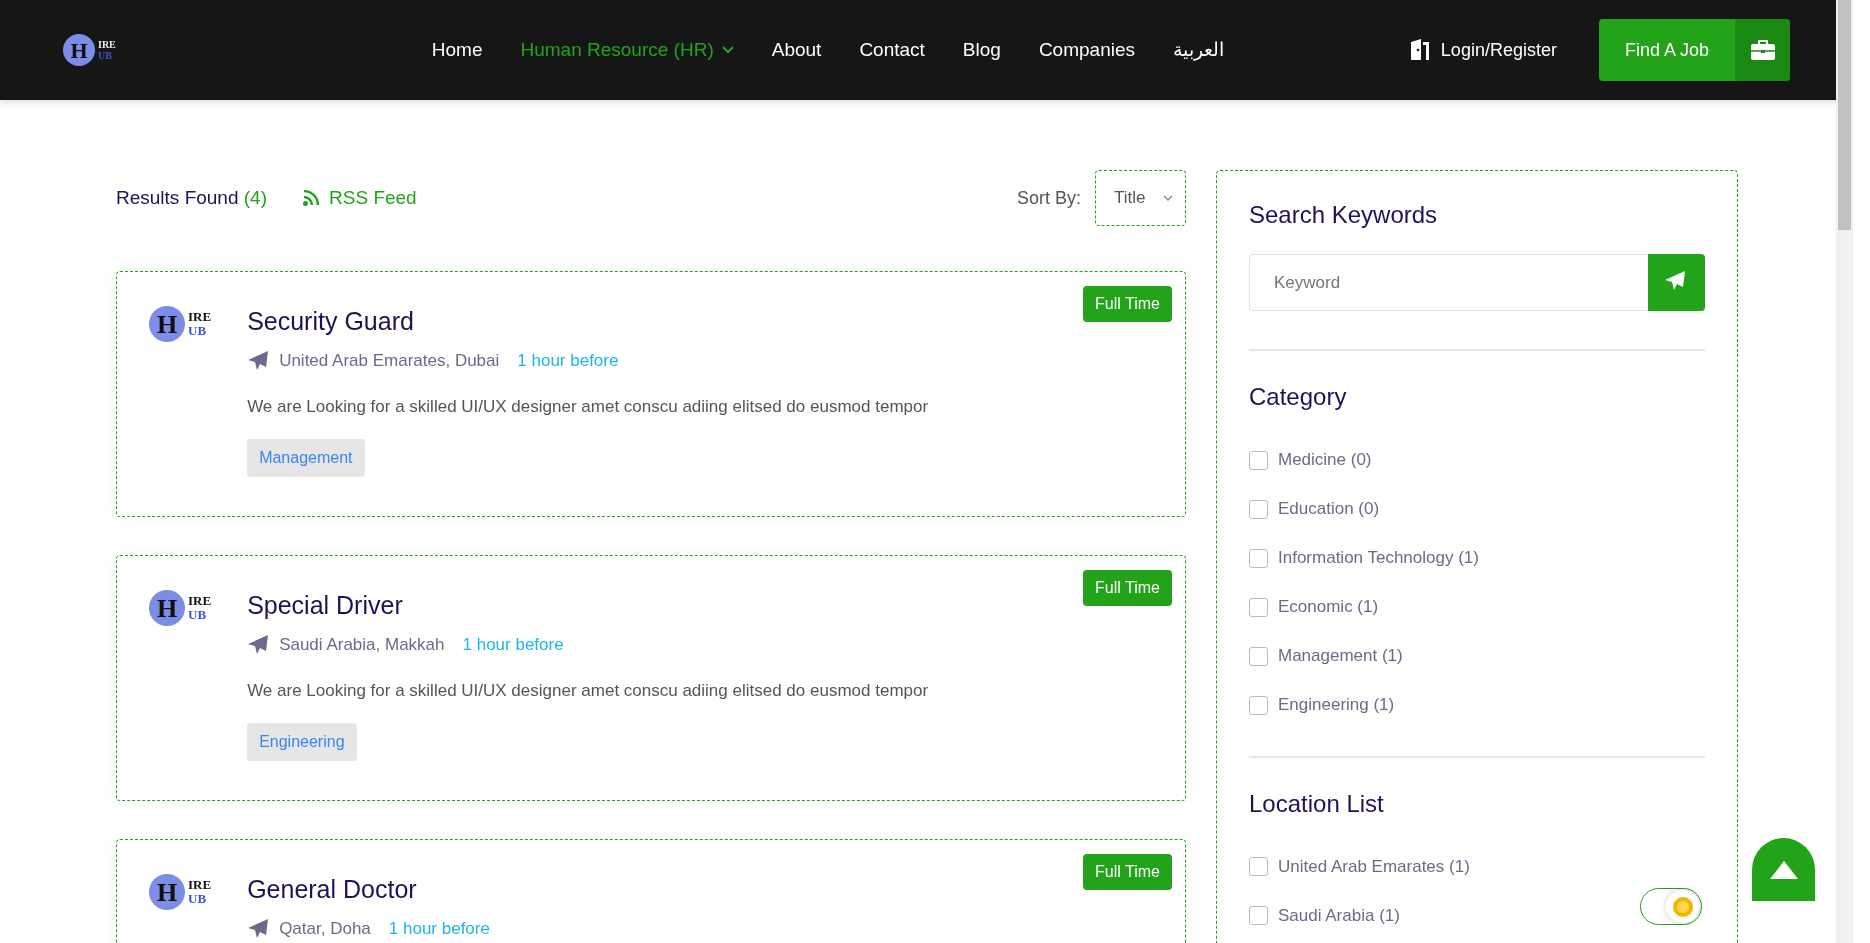  I want to click on sun-icon, so click(1682, 906).